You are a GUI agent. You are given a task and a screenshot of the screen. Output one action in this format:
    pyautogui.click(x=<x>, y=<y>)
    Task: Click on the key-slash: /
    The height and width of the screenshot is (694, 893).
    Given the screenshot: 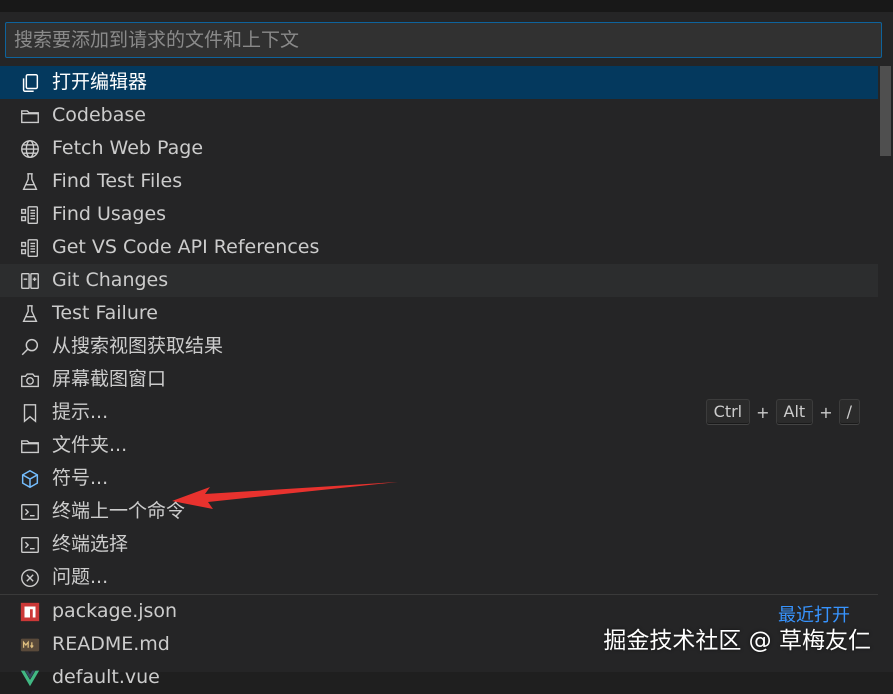 What is the action you would take?
    pyautogui.click(x=849, y=412)
    